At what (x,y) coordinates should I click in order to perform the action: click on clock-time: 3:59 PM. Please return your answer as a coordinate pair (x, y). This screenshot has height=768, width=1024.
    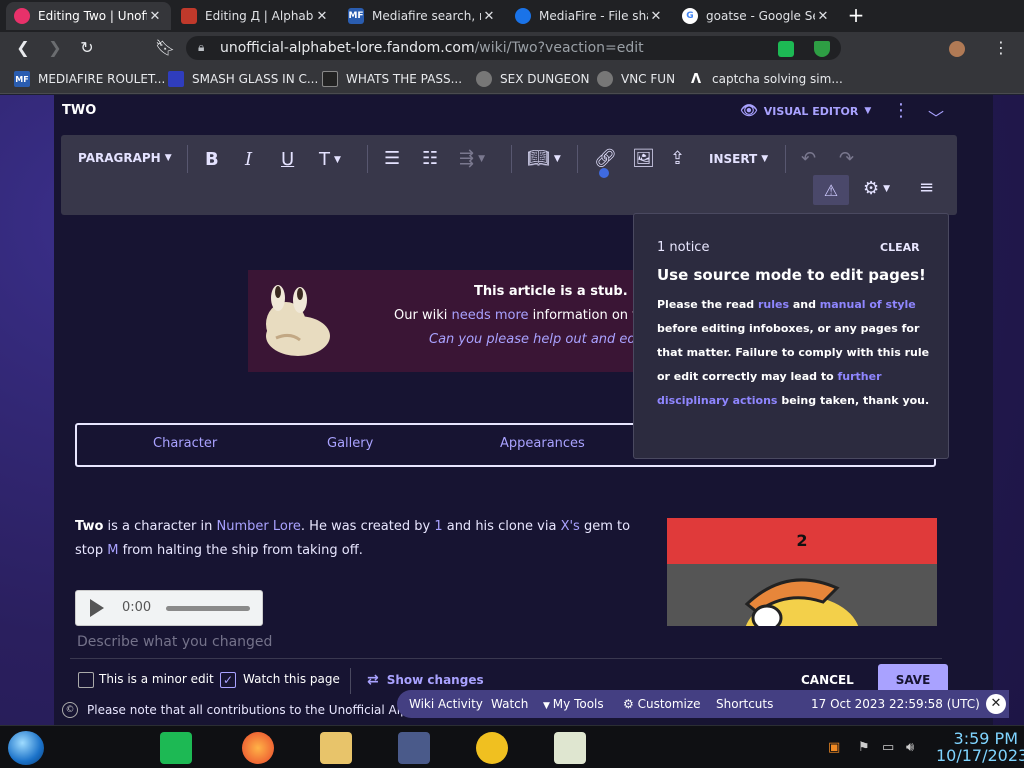
    Looking at the image, I should click on (985, 738).